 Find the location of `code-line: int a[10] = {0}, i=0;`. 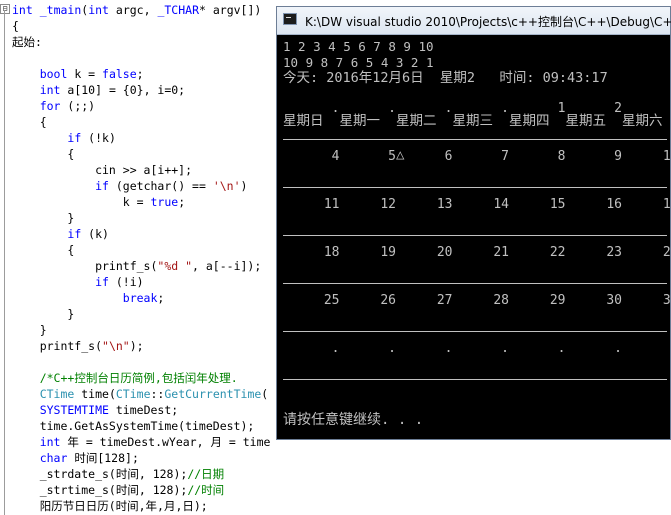

code-line: int a[10] = {0}, i=0; is located at coordinates (141, 90).